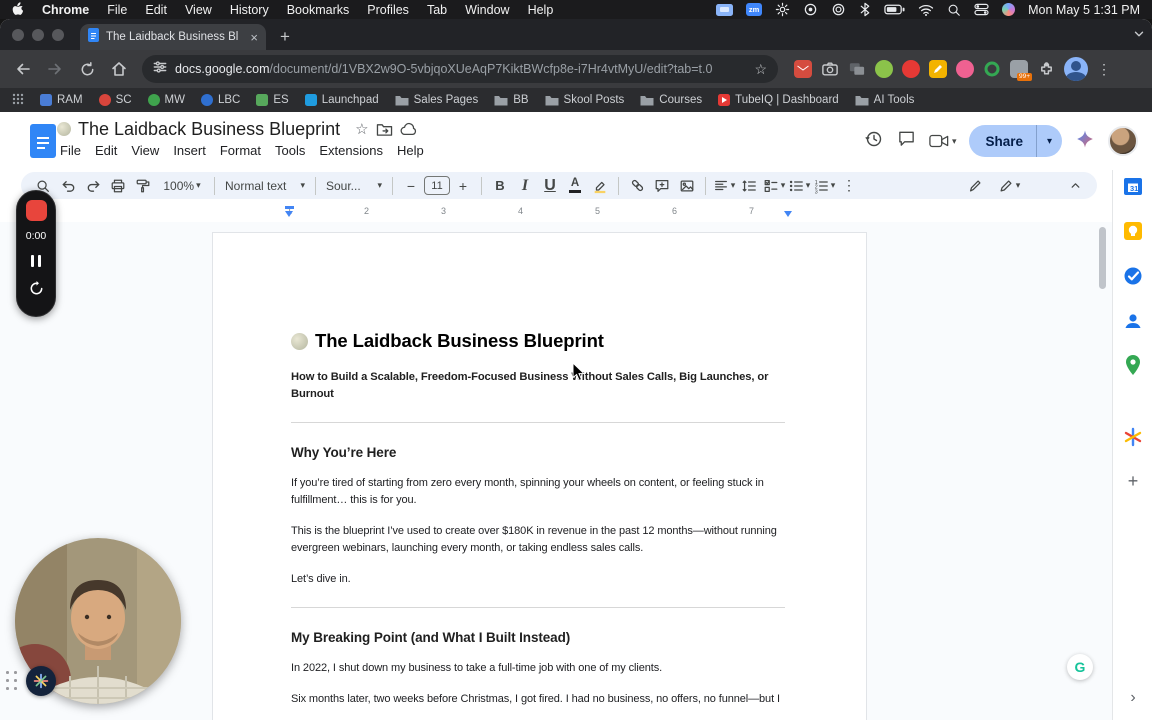 Image resolution: width=1152 pixels, height=720 pixels. I want to click on text-color-button: A, so click(575, 186).